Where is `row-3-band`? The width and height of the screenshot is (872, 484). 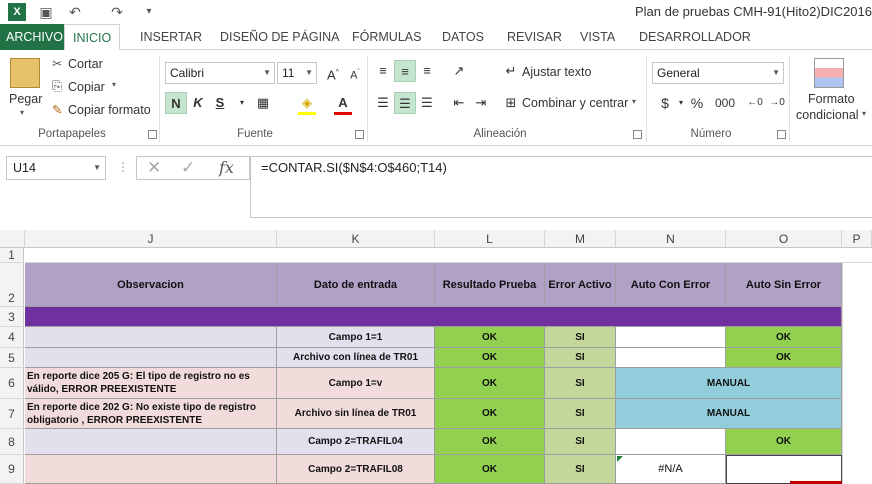
row-3-band is located at coordinates (433, 317).